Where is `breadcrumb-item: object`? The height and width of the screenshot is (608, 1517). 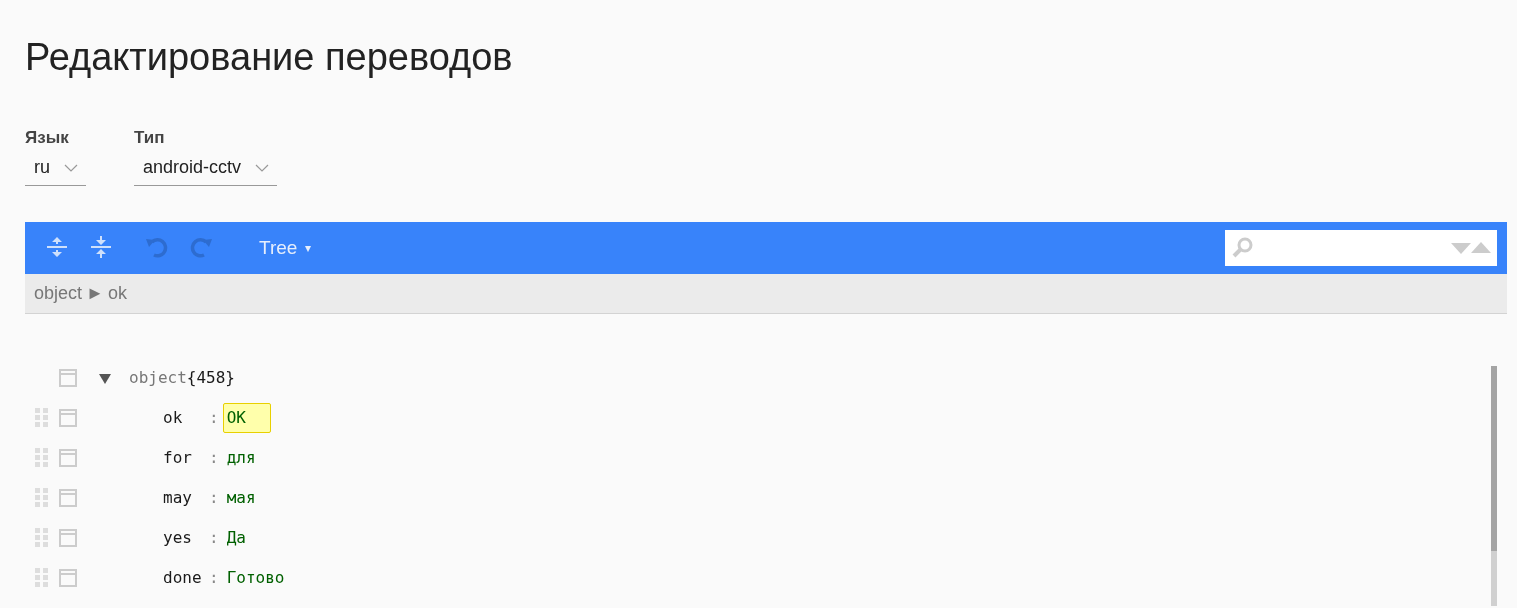 breadcrumb-item: object is located at coordinates (58, 294).